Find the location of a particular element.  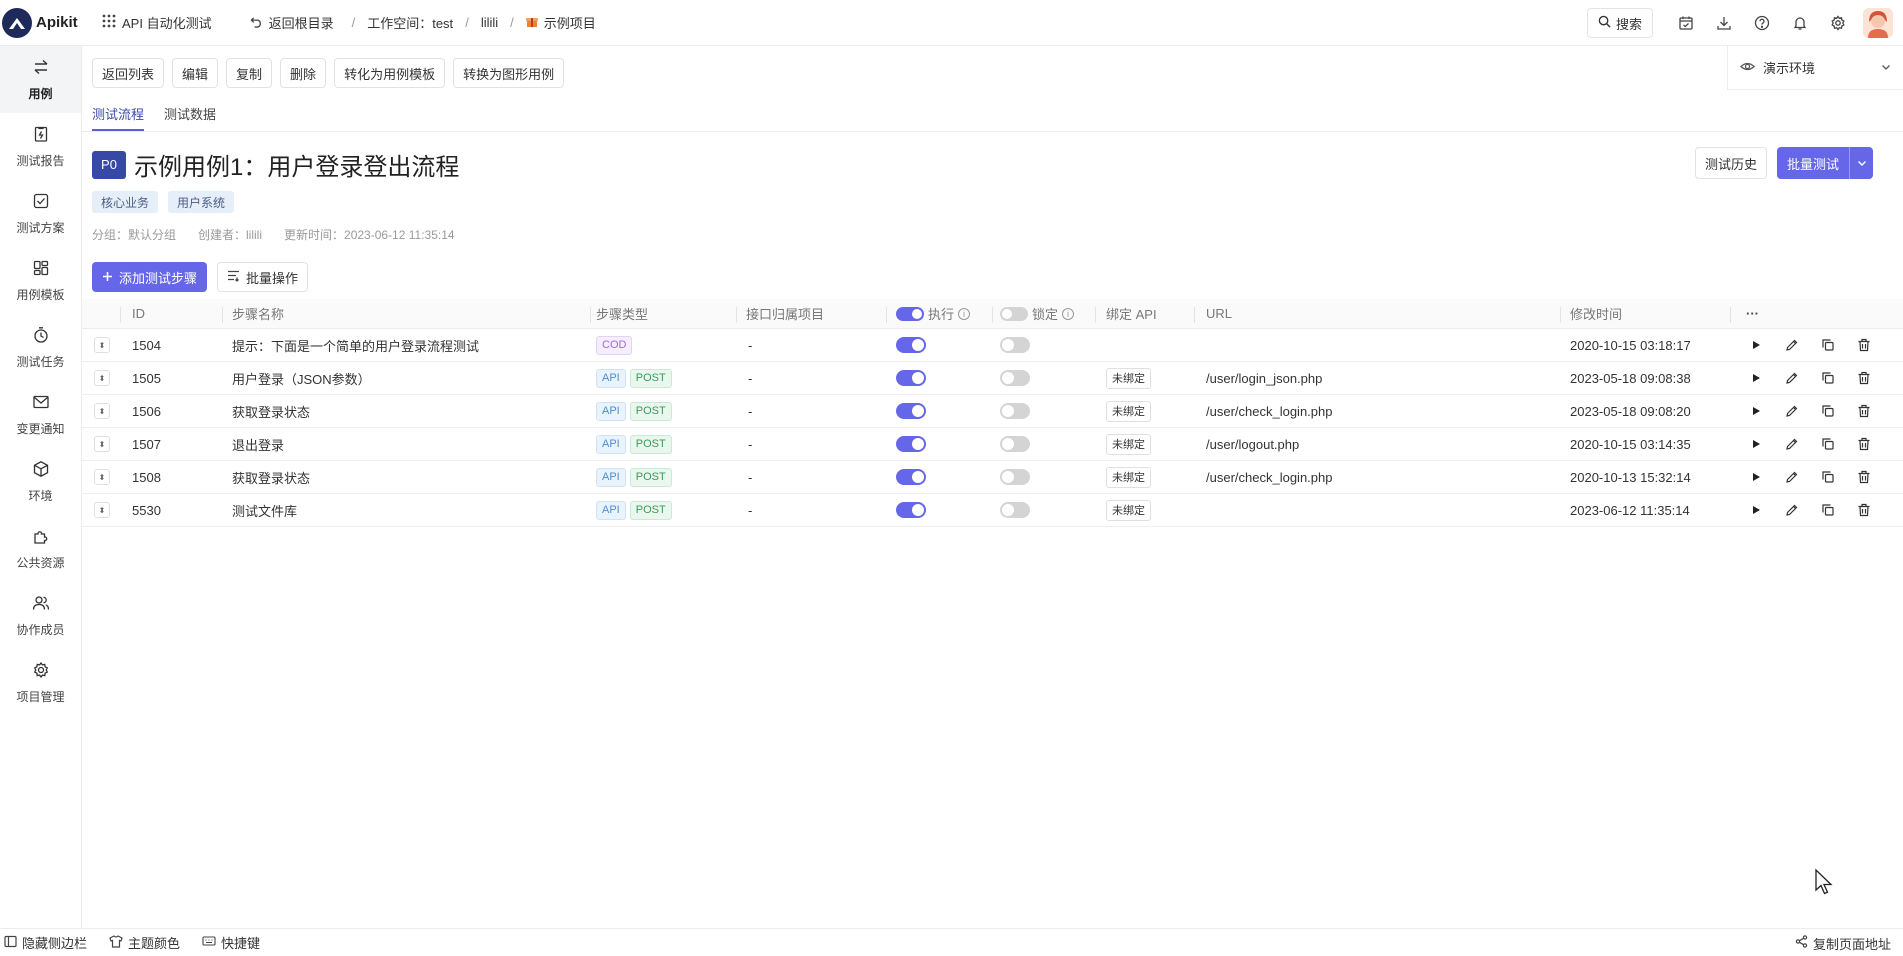

delete-button: 删除 is located at coordinates (303, 73).